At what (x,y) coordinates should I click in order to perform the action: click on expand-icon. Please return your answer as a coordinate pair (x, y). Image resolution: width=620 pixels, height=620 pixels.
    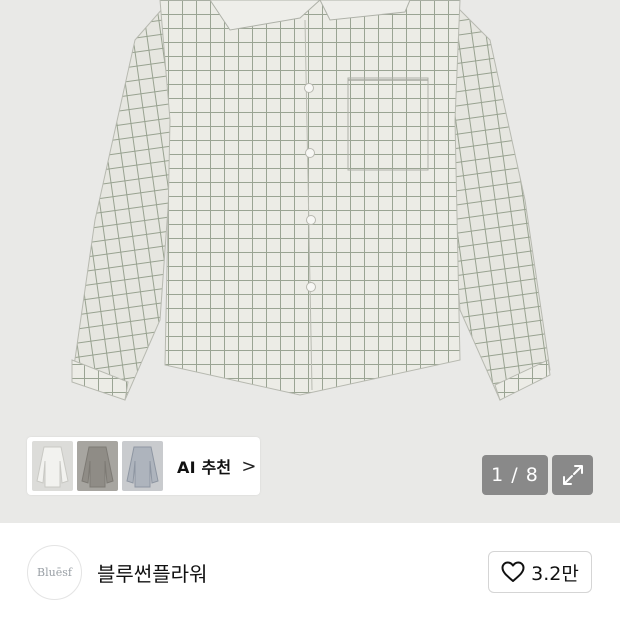
    Looking at the image, I should click on (572, 475).